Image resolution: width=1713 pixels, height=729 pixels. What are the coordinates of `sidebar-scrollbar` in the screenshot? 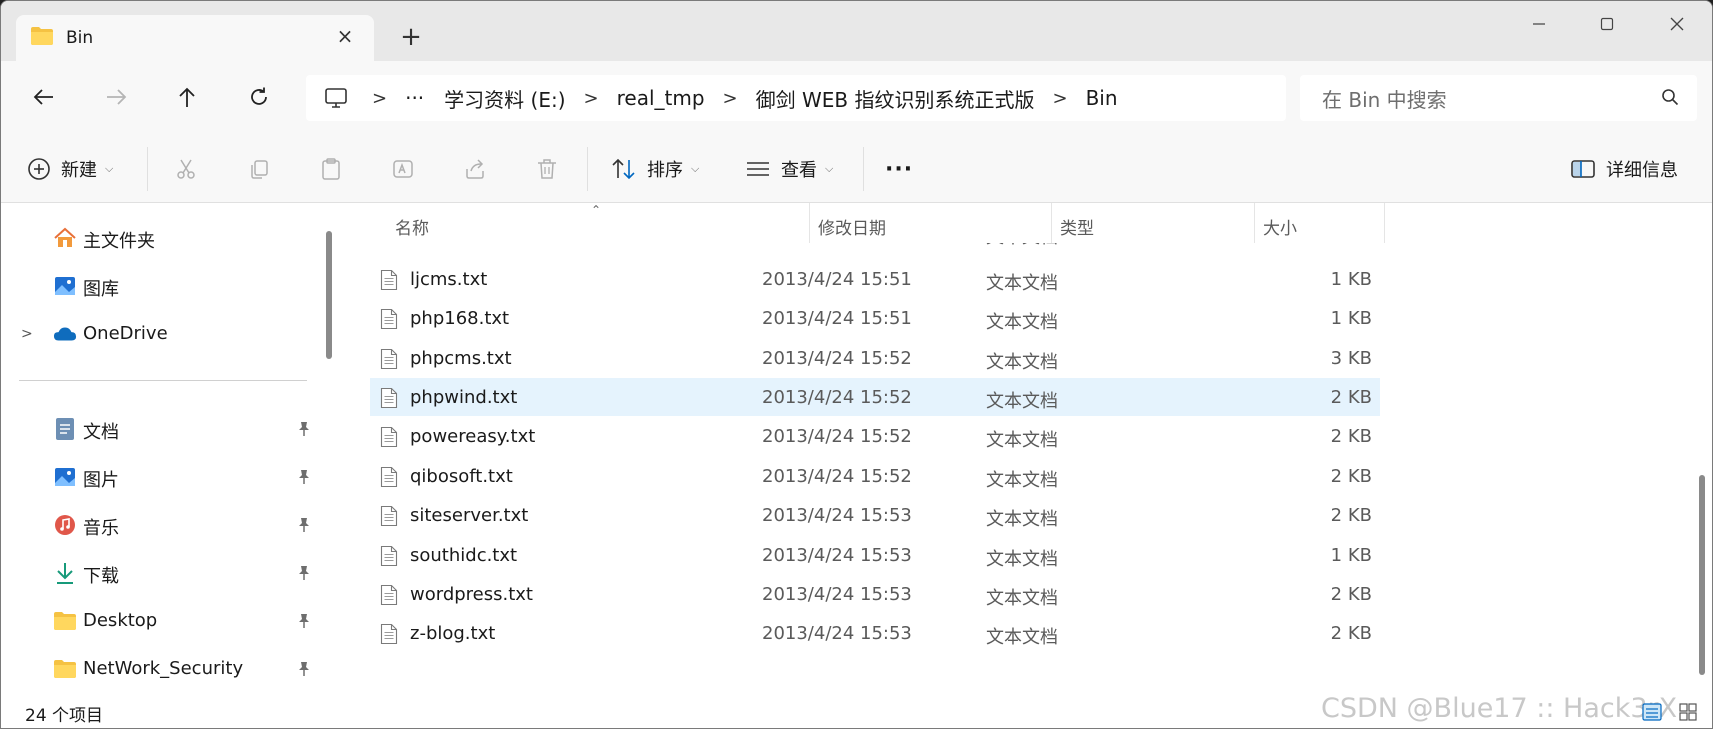 It's located at (327, 448).